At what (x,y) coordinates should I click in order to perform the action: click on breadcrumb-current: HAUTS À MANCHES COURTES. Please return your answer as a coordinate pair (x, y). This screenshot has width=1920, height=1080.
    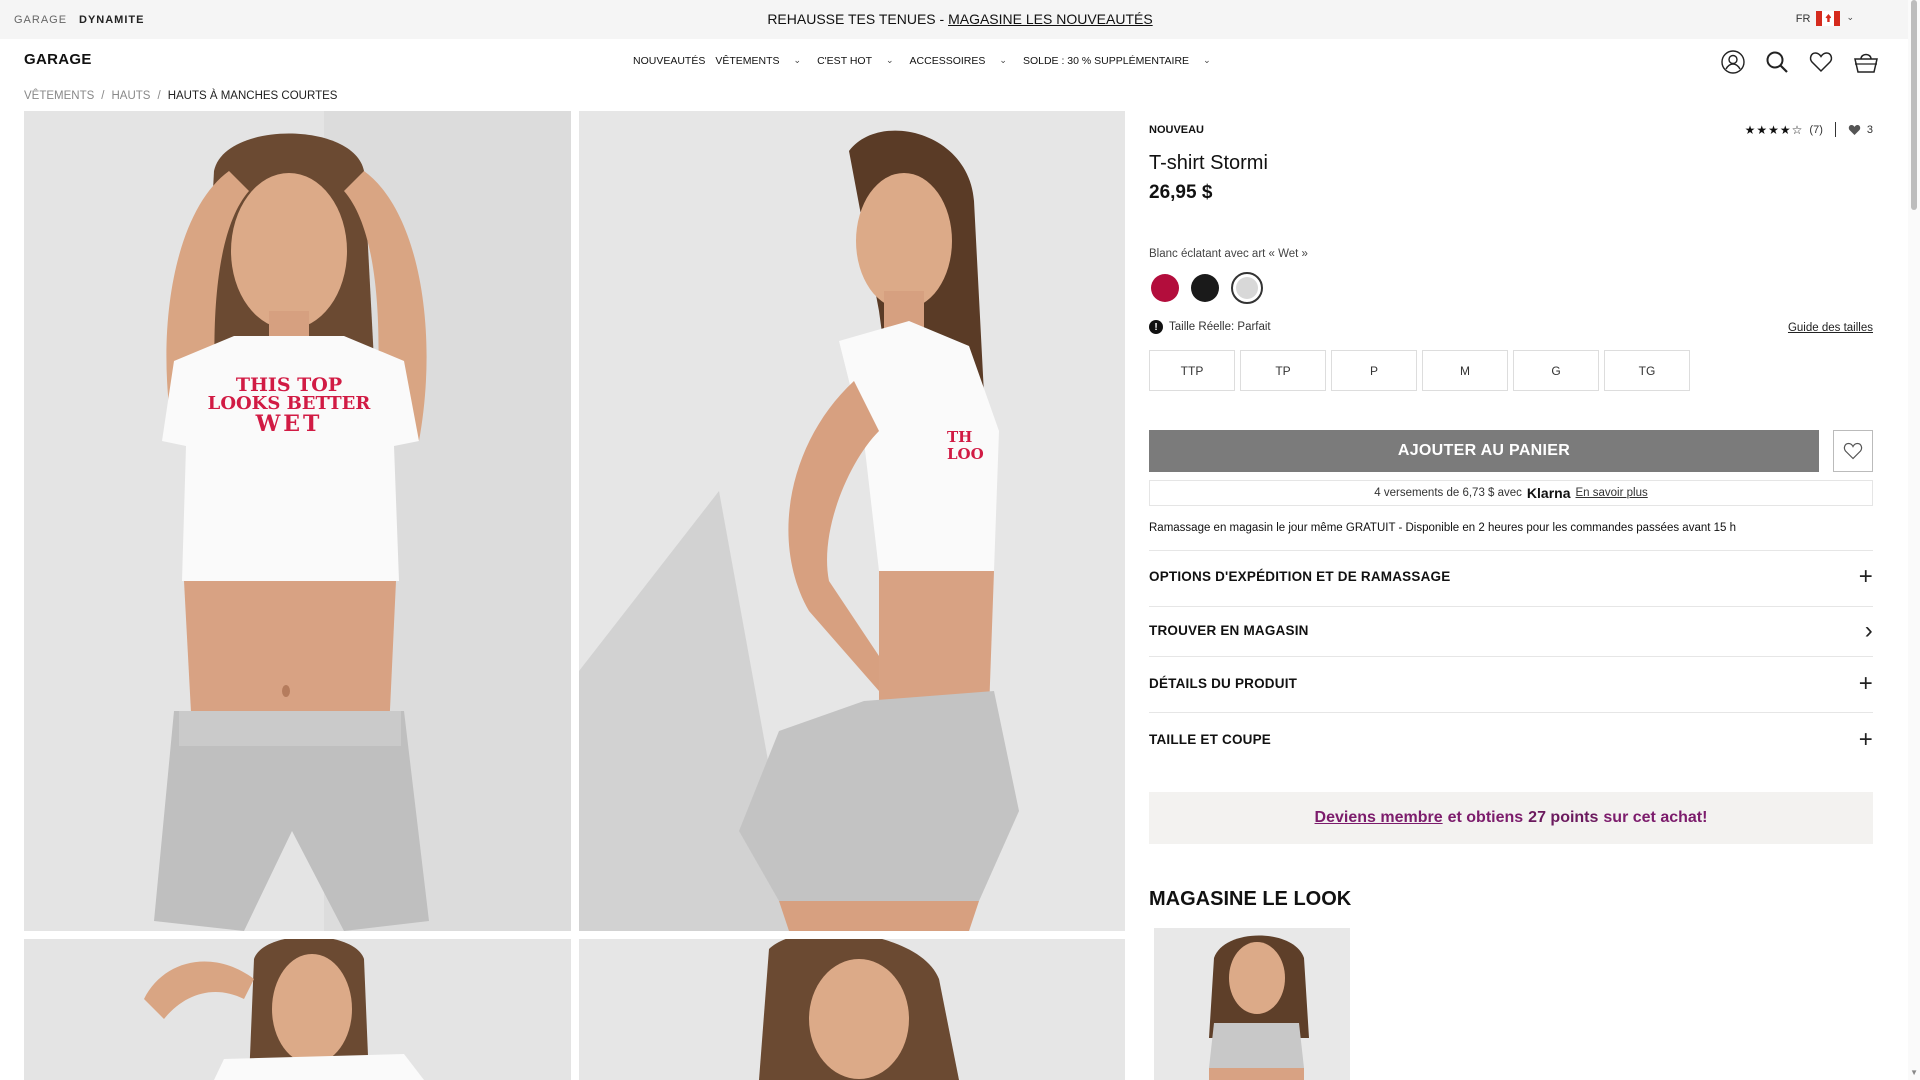
    Looking at the image, I should click on (252, 96).